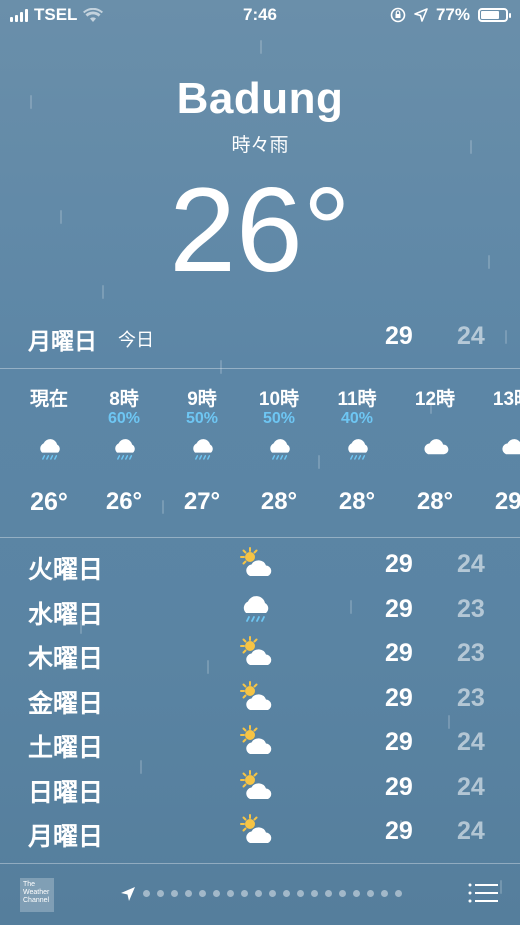  Describe the element at coordinates (399, 336) in the screenshot. I see `today-high: 29` at that location.